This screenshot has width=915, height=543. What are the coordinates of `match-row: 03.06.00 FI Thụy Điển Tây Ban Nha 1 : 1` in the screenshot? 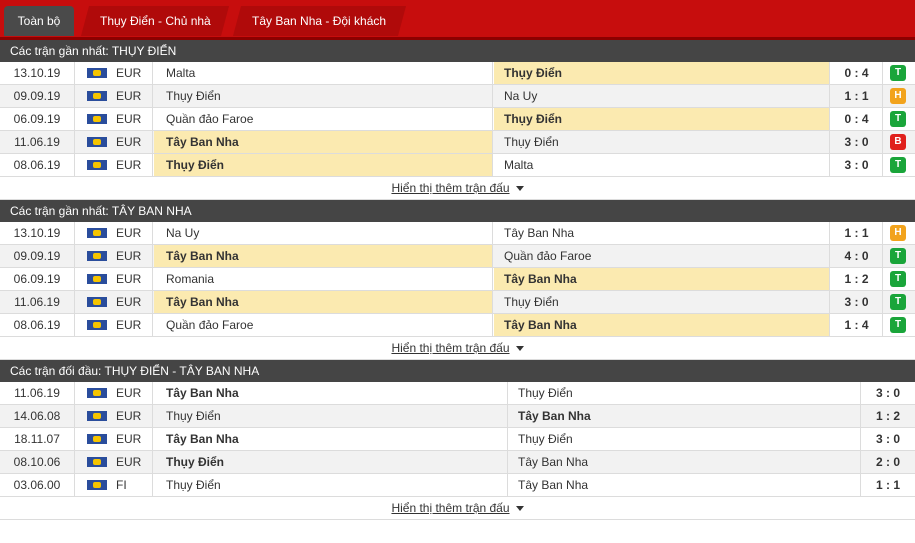 It's located at (457, 485).